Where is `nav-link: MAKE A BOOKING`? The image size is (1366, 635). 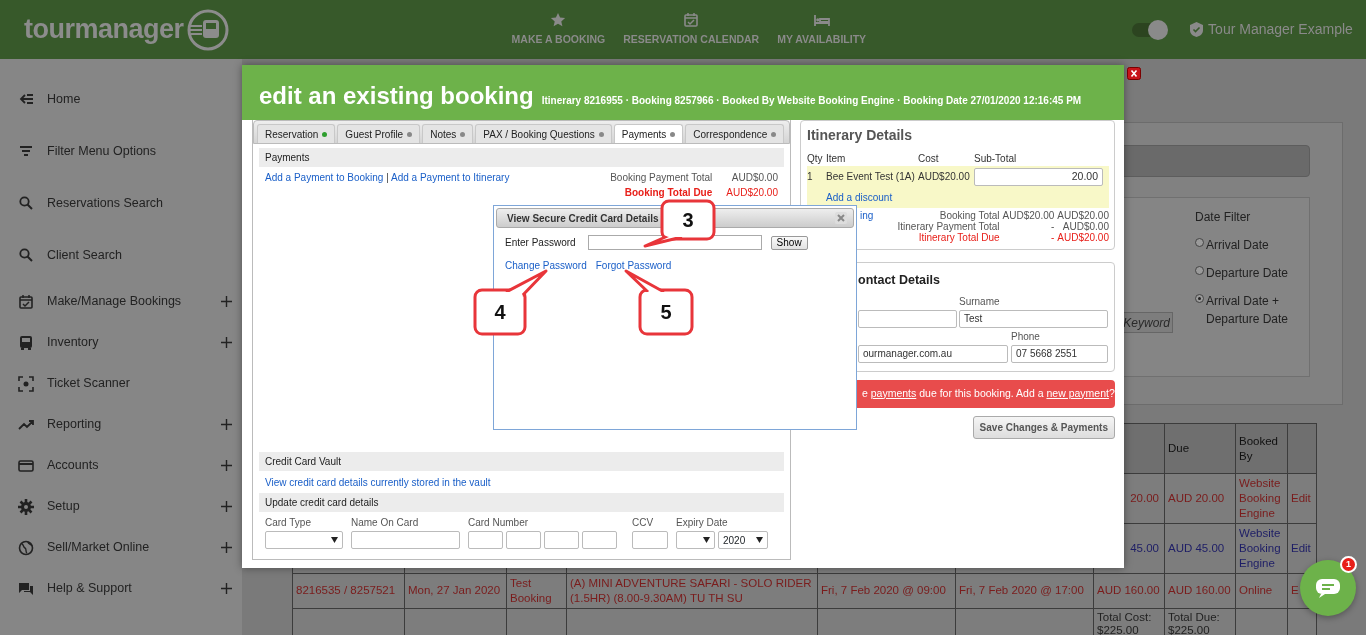 nav-link: MAKE A BOOKING is located at coordinates (558, 29).